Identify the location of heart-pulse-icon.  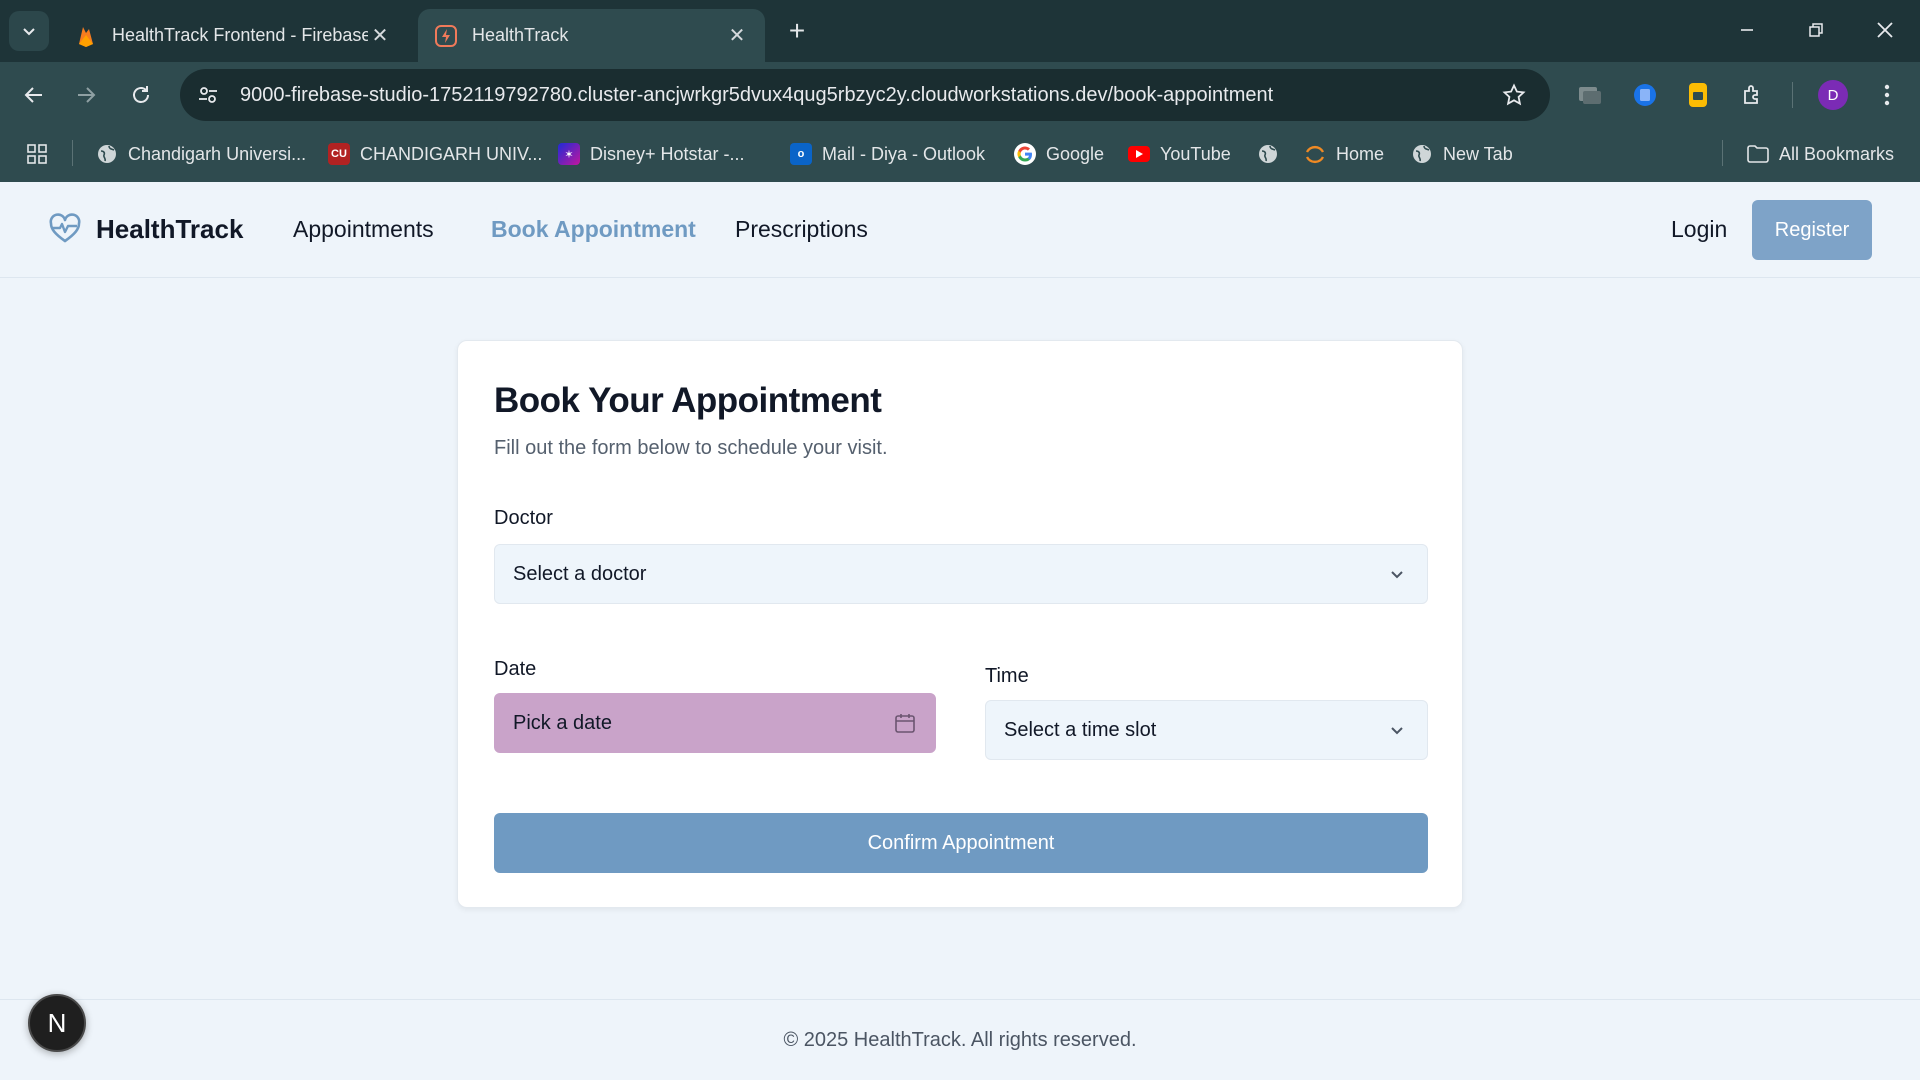
(65, 228).